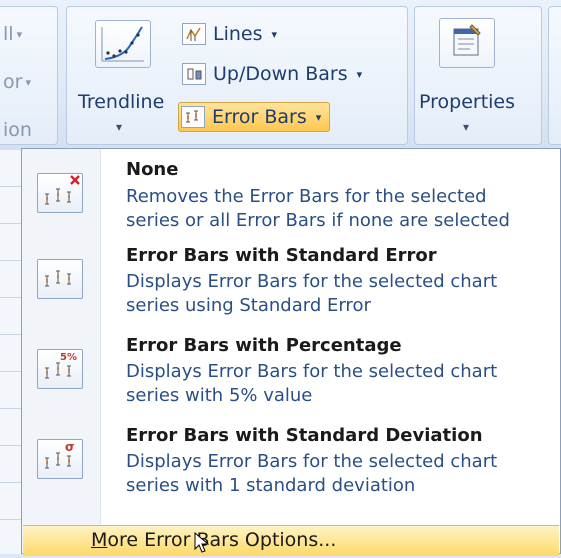  I want to click on menu-item-percentage-badge: 5%, so click(68, 357).